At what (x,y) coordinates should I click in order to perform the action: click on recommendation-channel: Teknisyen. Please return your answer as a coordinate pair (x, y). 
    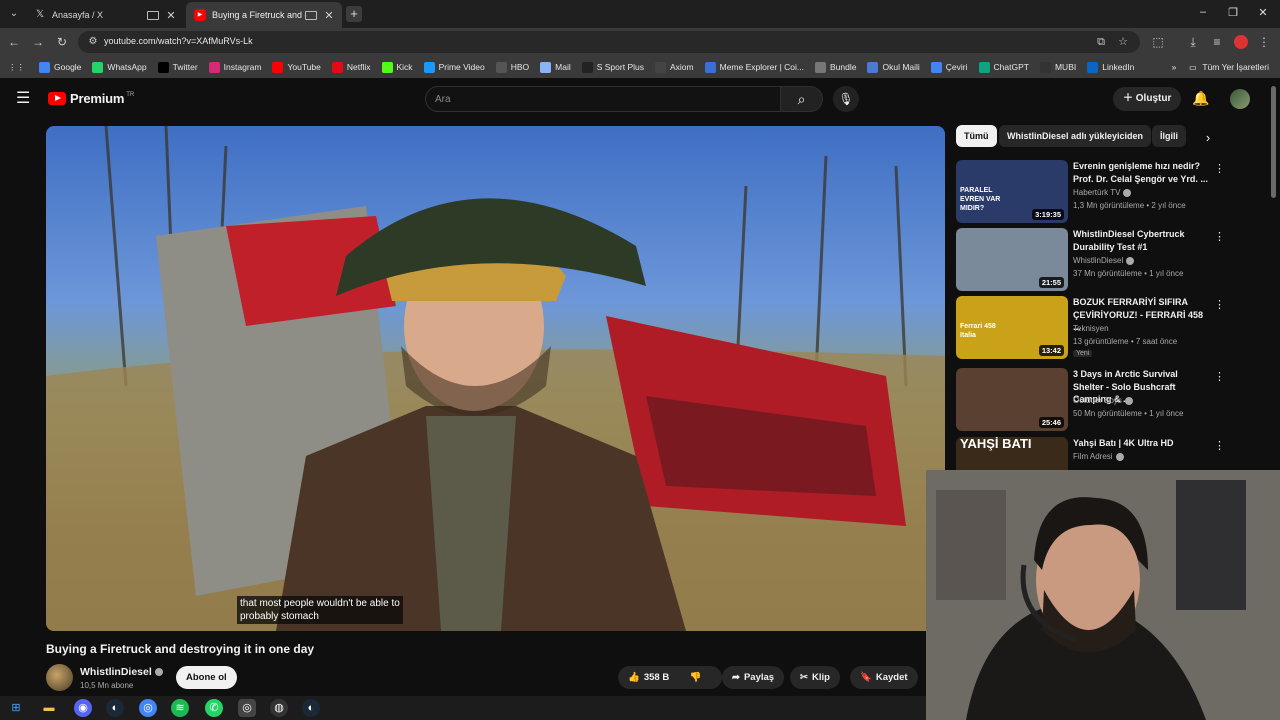
    Looking at the image, I should click on (1091, 328).